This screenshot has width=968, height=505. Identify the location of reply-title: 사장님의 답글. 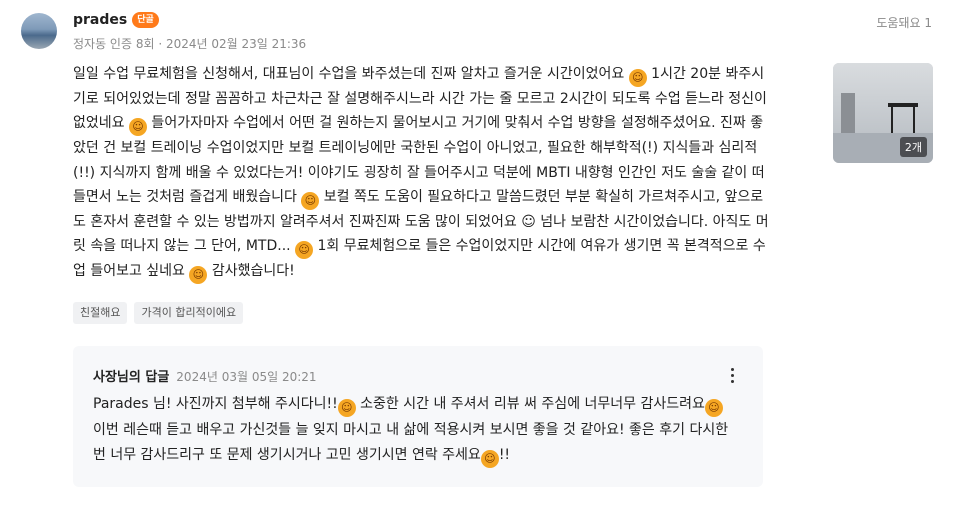
(131, 377).